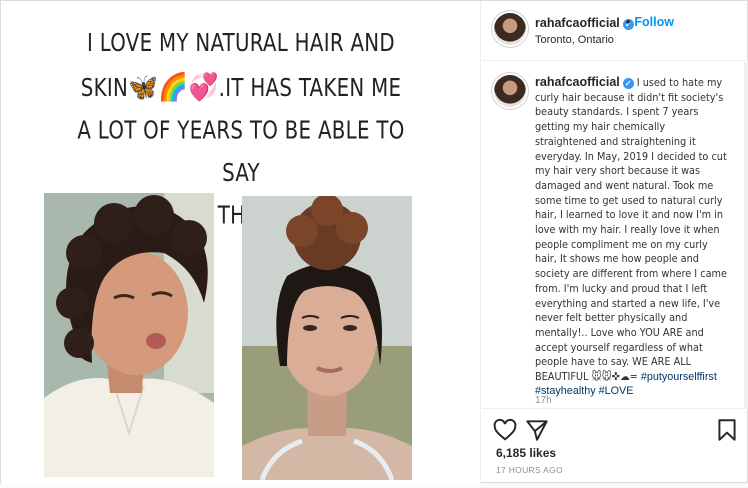 The image size is (748, 488). What do you see at coordinates (327, 338) in the screenshot?
I see `photo-curly-bun` at bounding box center [327, 338].